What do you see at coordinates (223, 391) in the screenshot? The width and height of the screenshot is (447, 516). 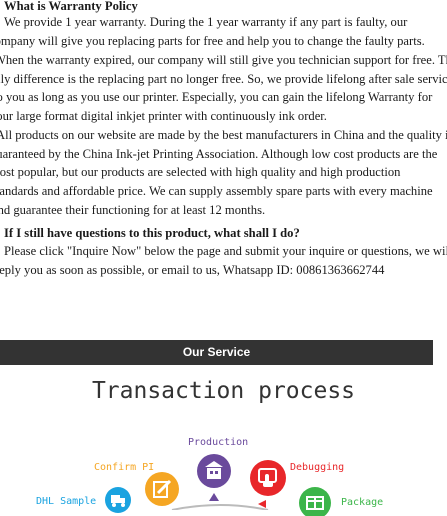 I see `process-title: Transaction process` at bounding box center [223, 391].